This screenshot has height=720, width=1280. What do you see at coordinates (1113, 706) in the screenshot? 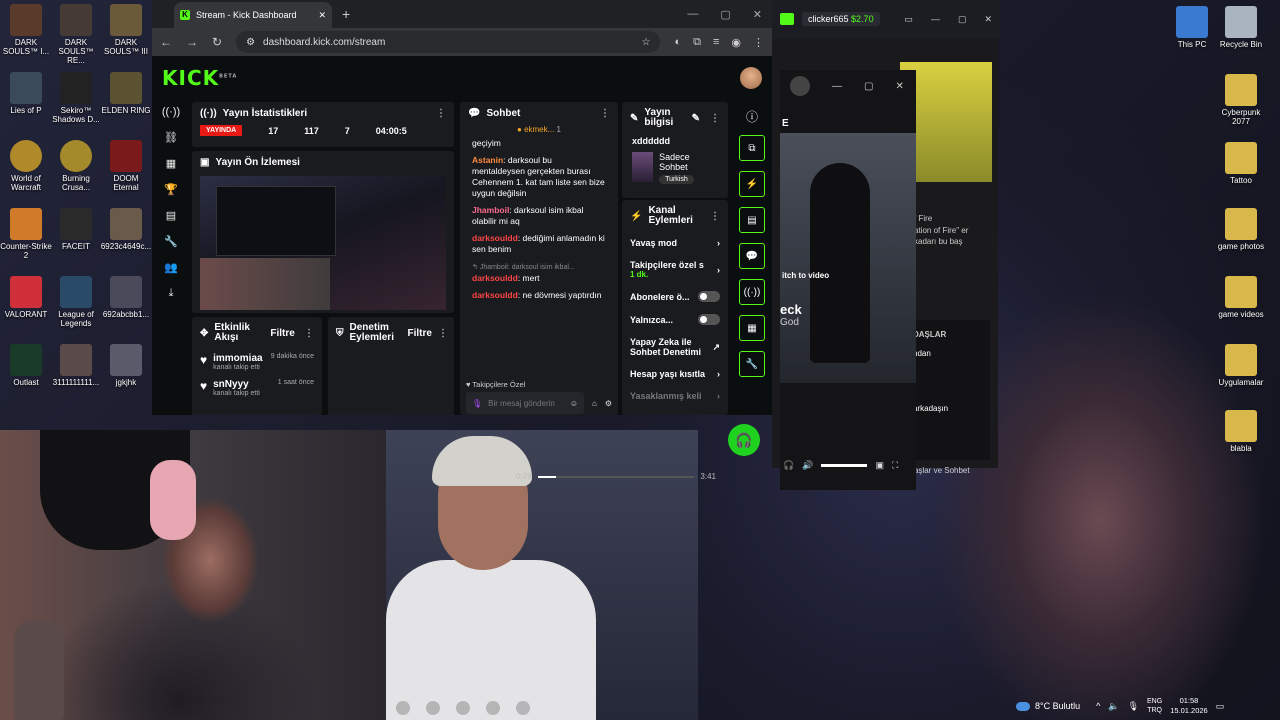
I see `speaker-icon: 🔈` at bounding box center [1113, 706].